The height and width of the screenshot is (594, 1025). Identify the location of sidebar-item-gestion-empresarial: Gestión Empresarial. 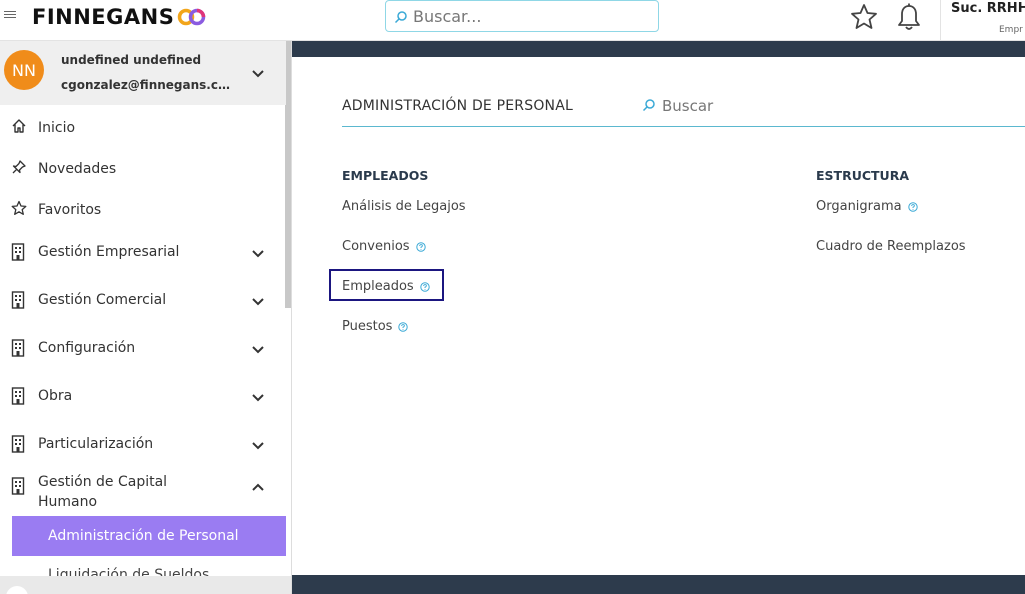
(143, 254).